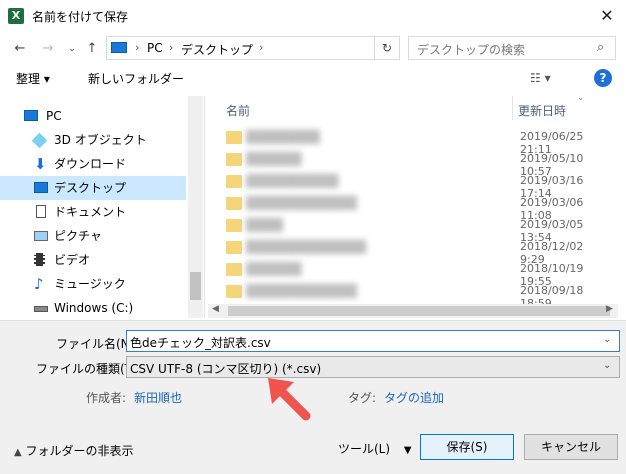  Describe the element at coordinates (364, 449) in the screenshot. I see `tools-label: ツール(L)` at that location.